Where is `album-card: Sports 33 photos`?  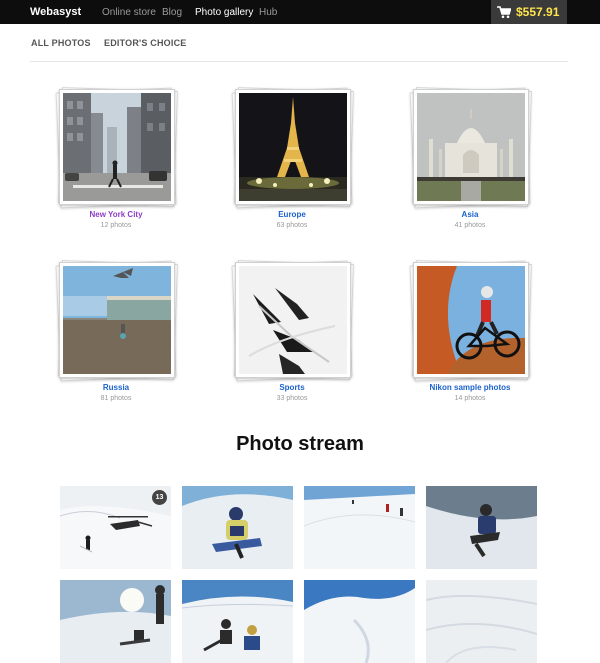 album-card: Sports 33 photos is located at coordinates (292, 333).